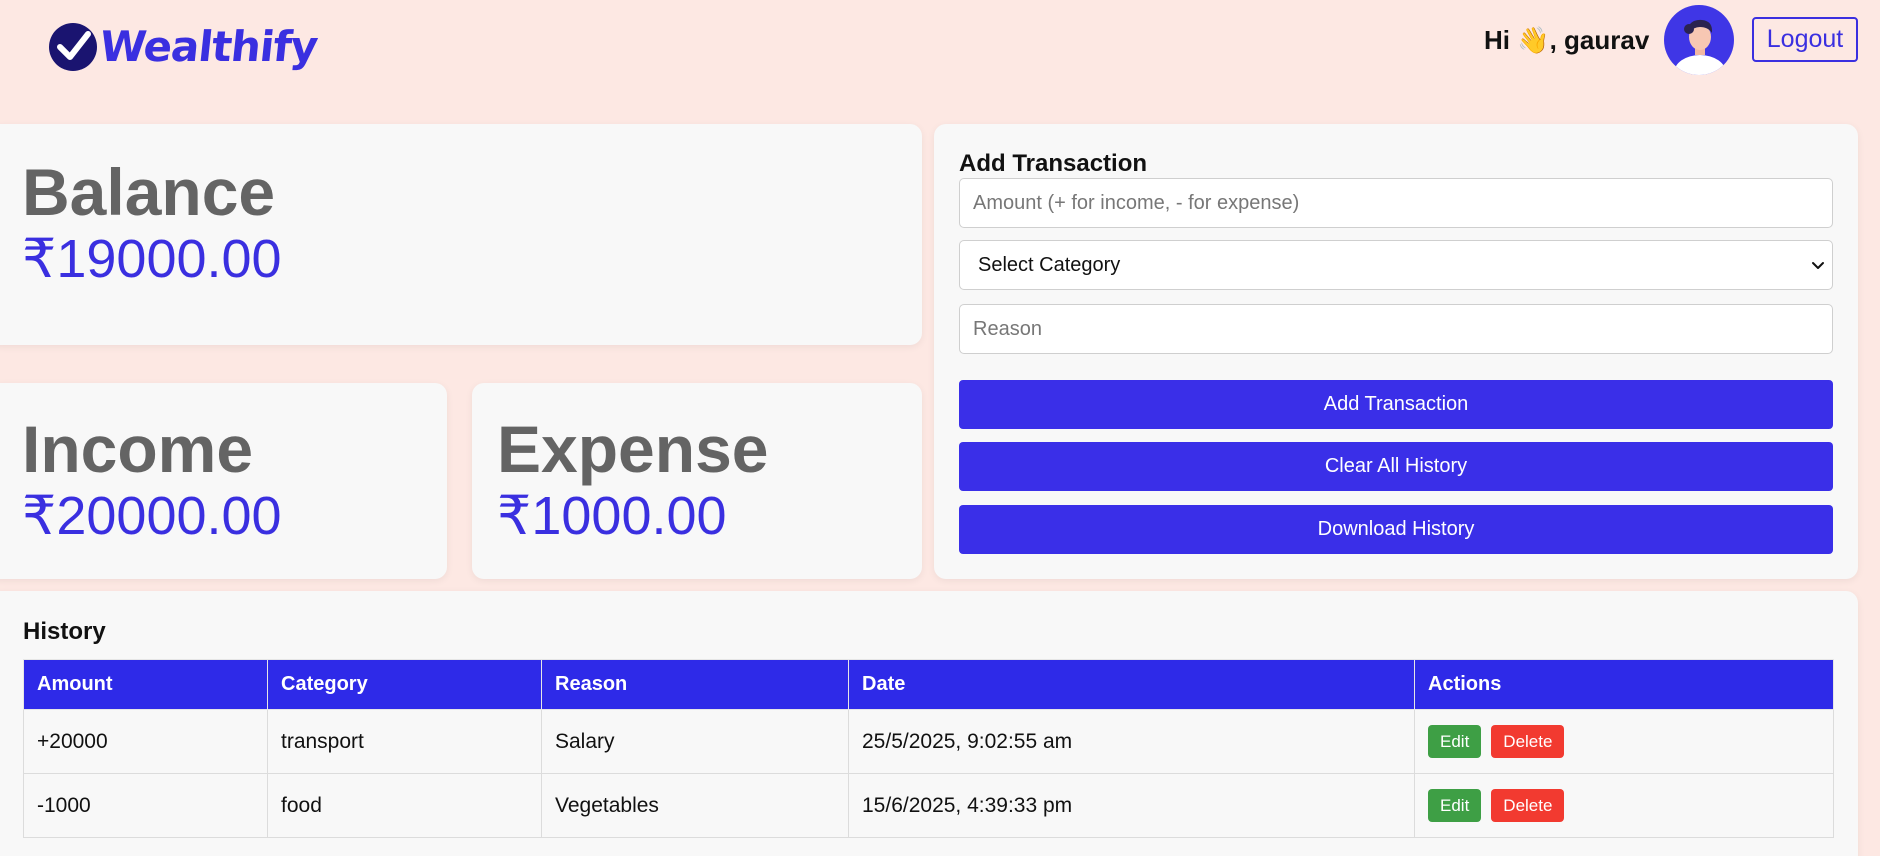  I want to click on income-label: Income, so click(138, 449).